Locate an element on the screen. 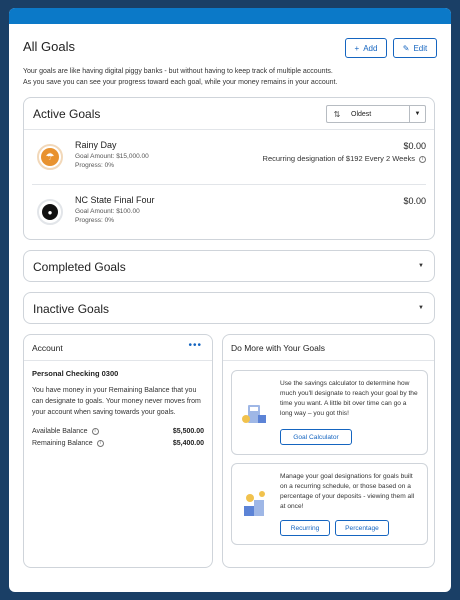  do-more-title: Do More with Your Goals is located at coordinates (278, 348).